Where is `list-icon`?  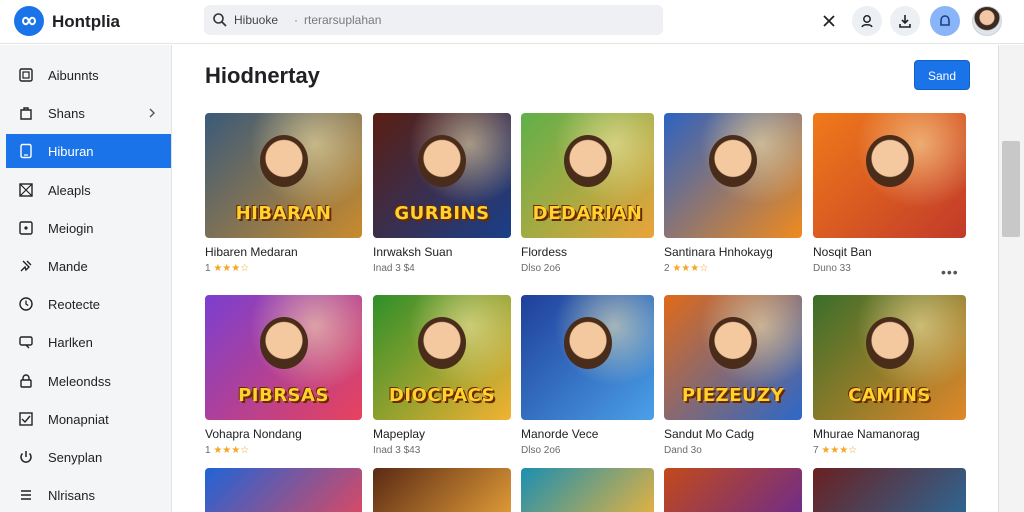 list-icon is located at coordinates (26, 495).